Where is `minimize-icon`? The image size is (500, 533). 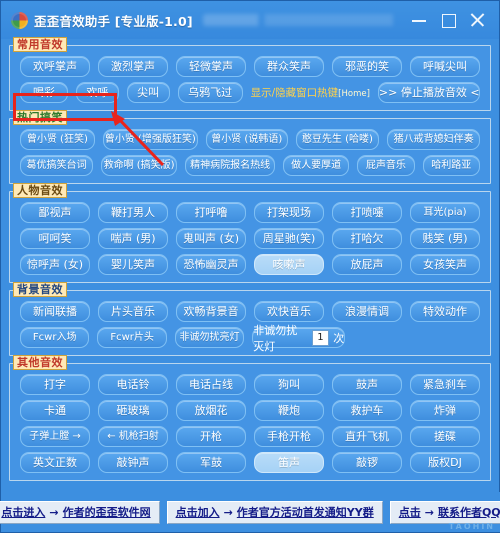
minimize-icon is located at coordinates (419, 20).